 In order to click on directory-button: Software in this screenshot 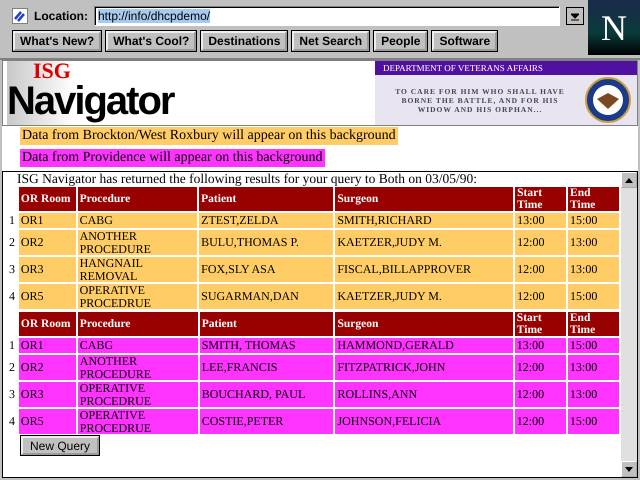, I will do `click(465, 41)`.